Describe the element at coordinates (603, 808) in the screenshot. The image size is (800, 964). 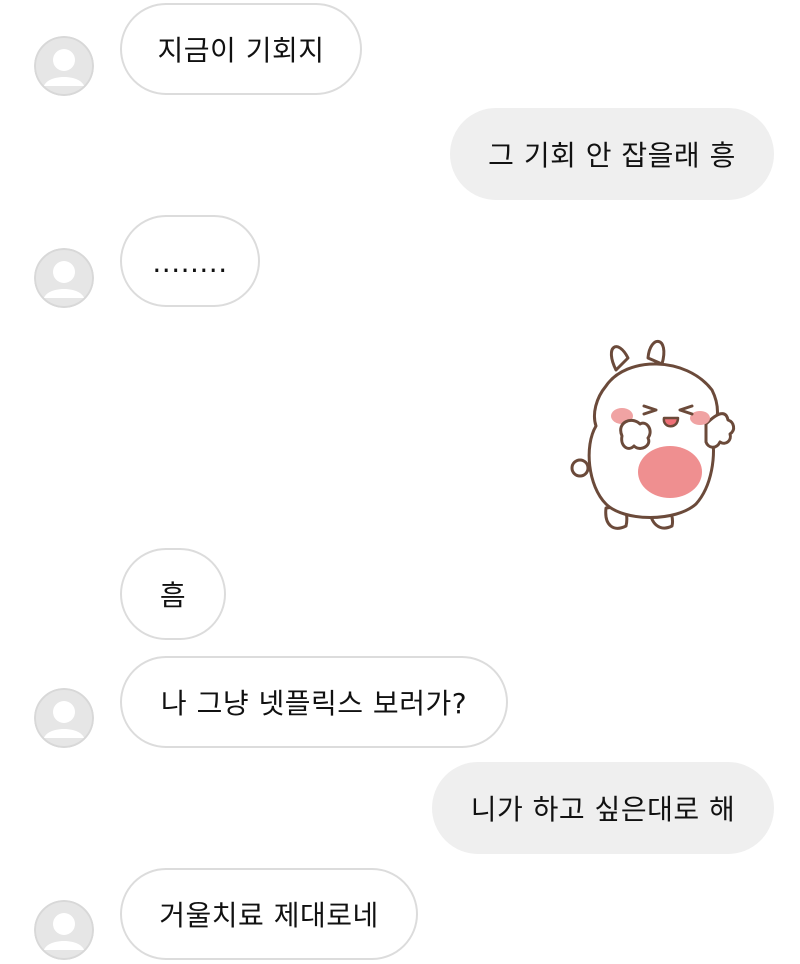
I see `outgoing-message-bubble: 니가 하고 싶은대로 해` at that location.